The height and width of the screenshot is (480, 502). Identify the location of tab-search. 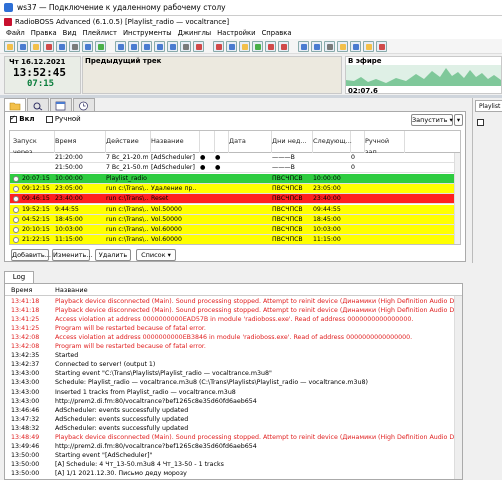
(38, 104).